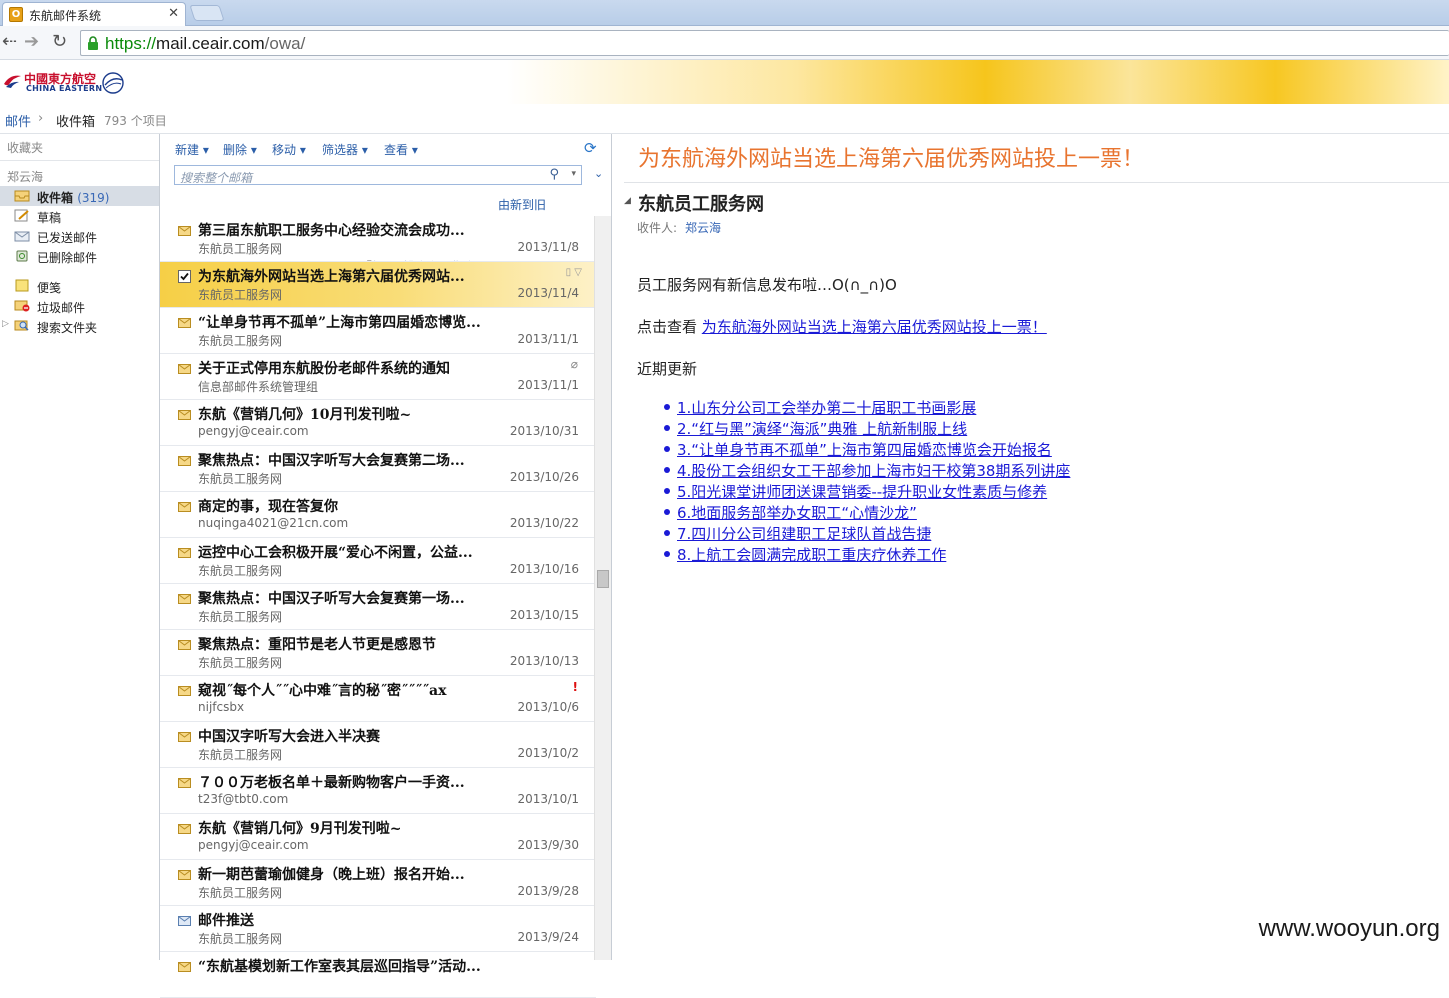 The image size is (1449, 998). I want to click on browser-tab: O 东航邮件系统 ✕, so click(94, 14).